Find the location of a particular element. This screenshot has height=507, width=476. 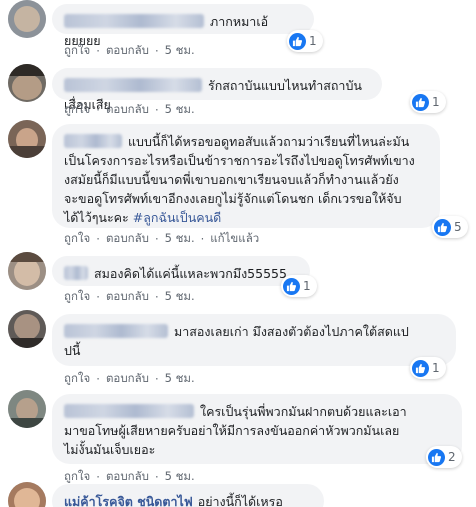

reaction-count: 2 is located at coordinates (444, 457).